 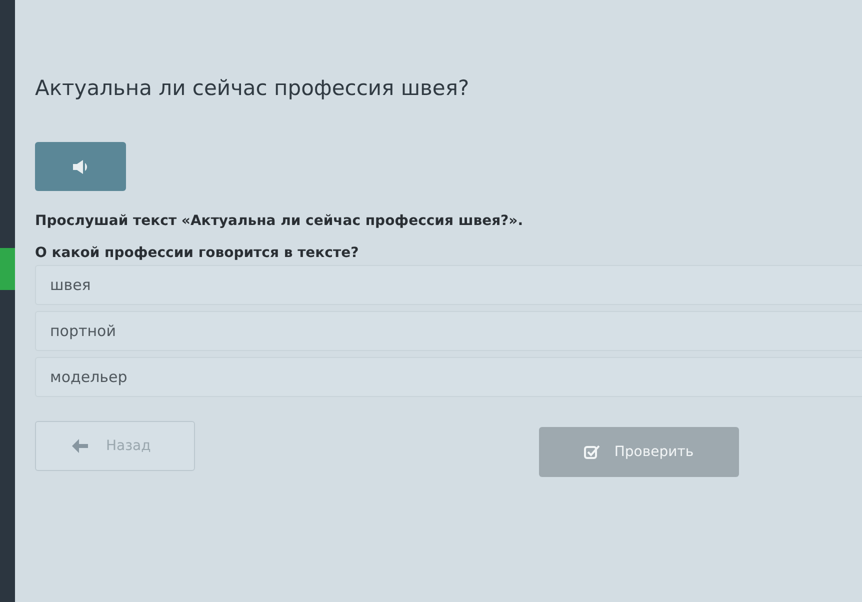 I want to click on question-title: Актуальна ли сейчас профессия швея?, so click(x=252, y=88).